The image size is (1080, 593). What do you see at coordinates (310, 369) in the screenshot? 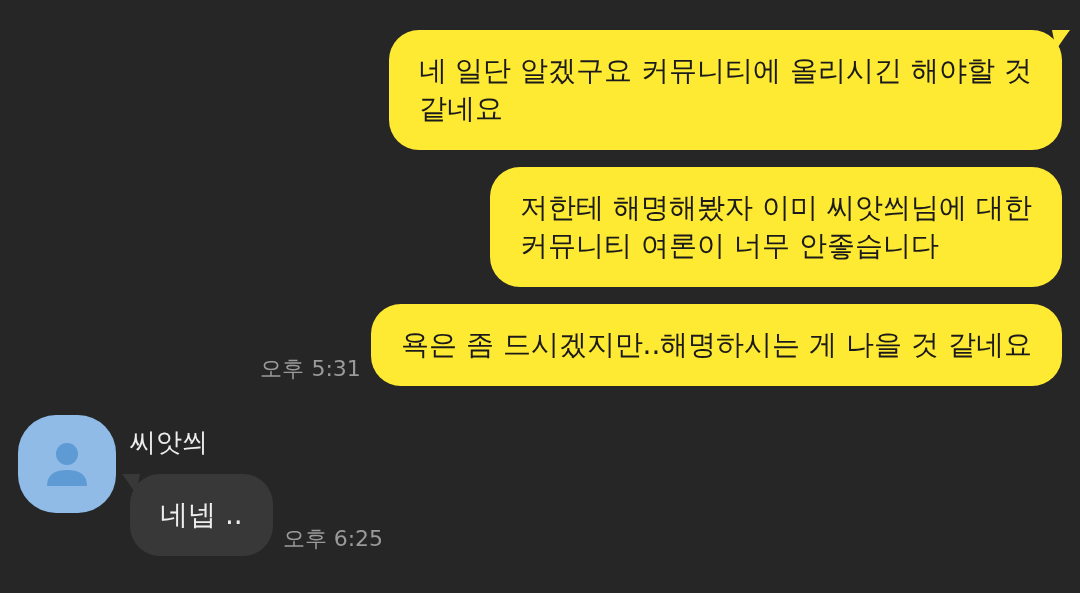
I see `message-time: 오후 5:31` at bounding box center [310, 369].